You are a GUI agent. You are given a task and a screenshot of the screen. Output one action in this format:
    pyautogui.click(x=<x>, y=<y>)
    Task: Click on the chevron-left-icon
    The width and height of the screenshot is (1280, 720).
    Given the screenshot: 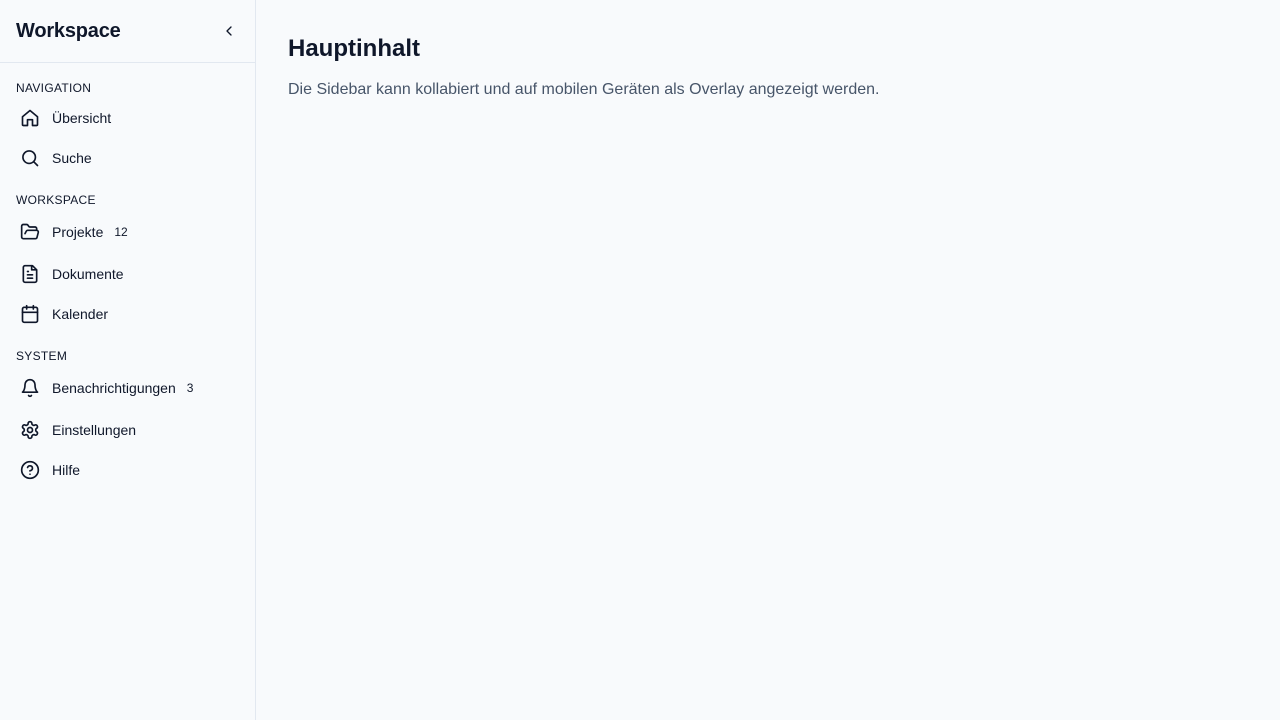 What is the action you would take?
    pyautogui.click(x=229, y=31)
    